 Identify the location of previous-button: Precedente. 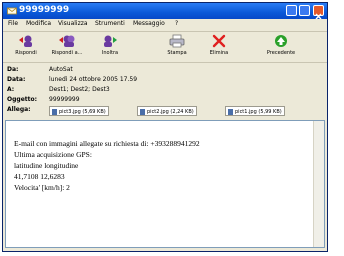
(281, 45).